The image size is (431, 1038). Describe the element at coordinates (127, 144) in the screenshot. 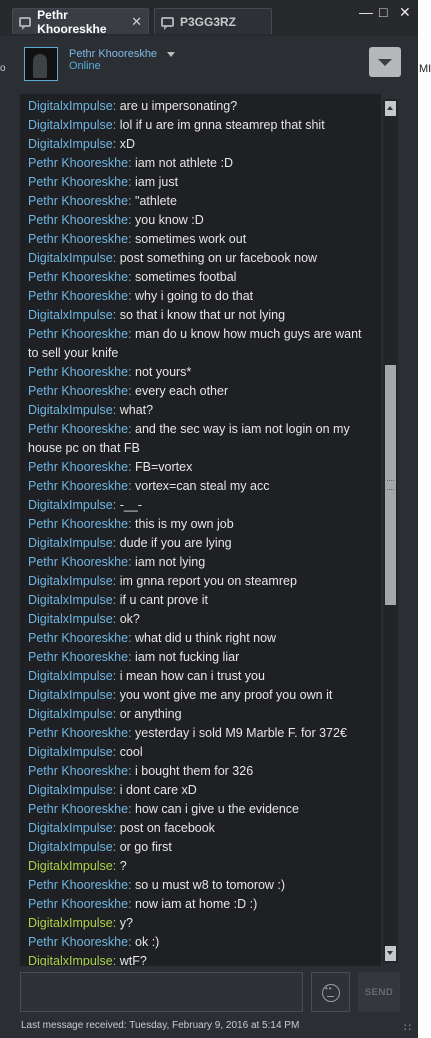

I see `message-text: xD` at that location.